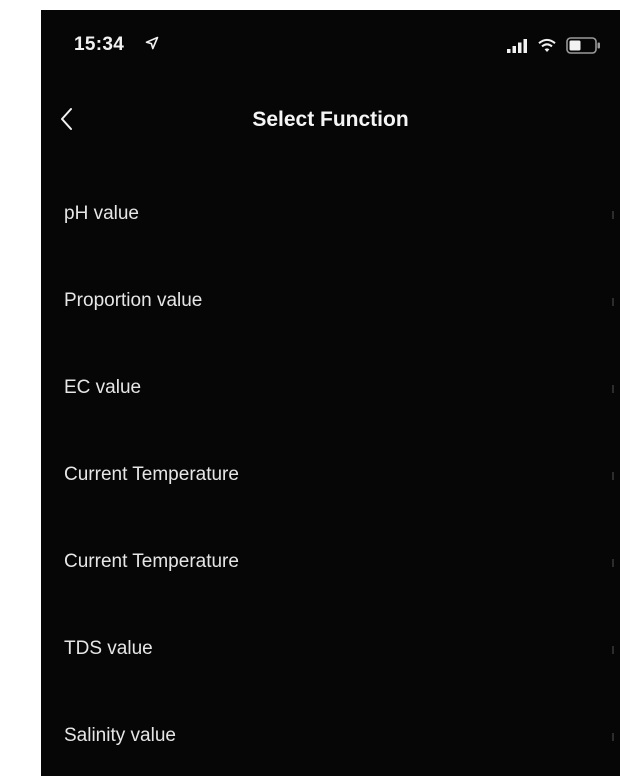 The height and width of the screenshot is (776, 620). I want to click on status-bar: 15:34, so click(330, 46).